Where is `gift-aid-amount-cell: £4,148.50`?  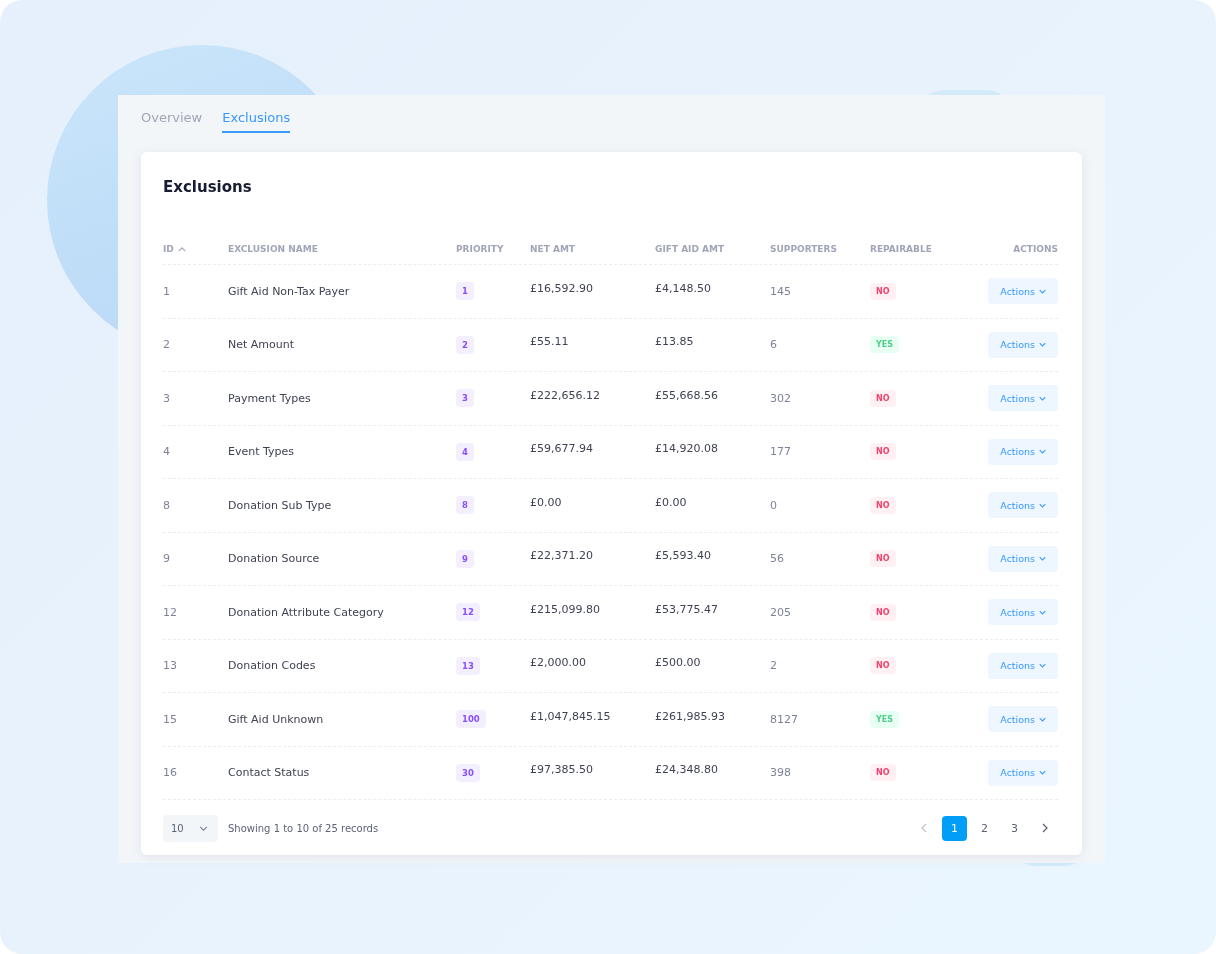 gift-aid-amount-cell: £4,148.50 is located at coordinates (683, 288).